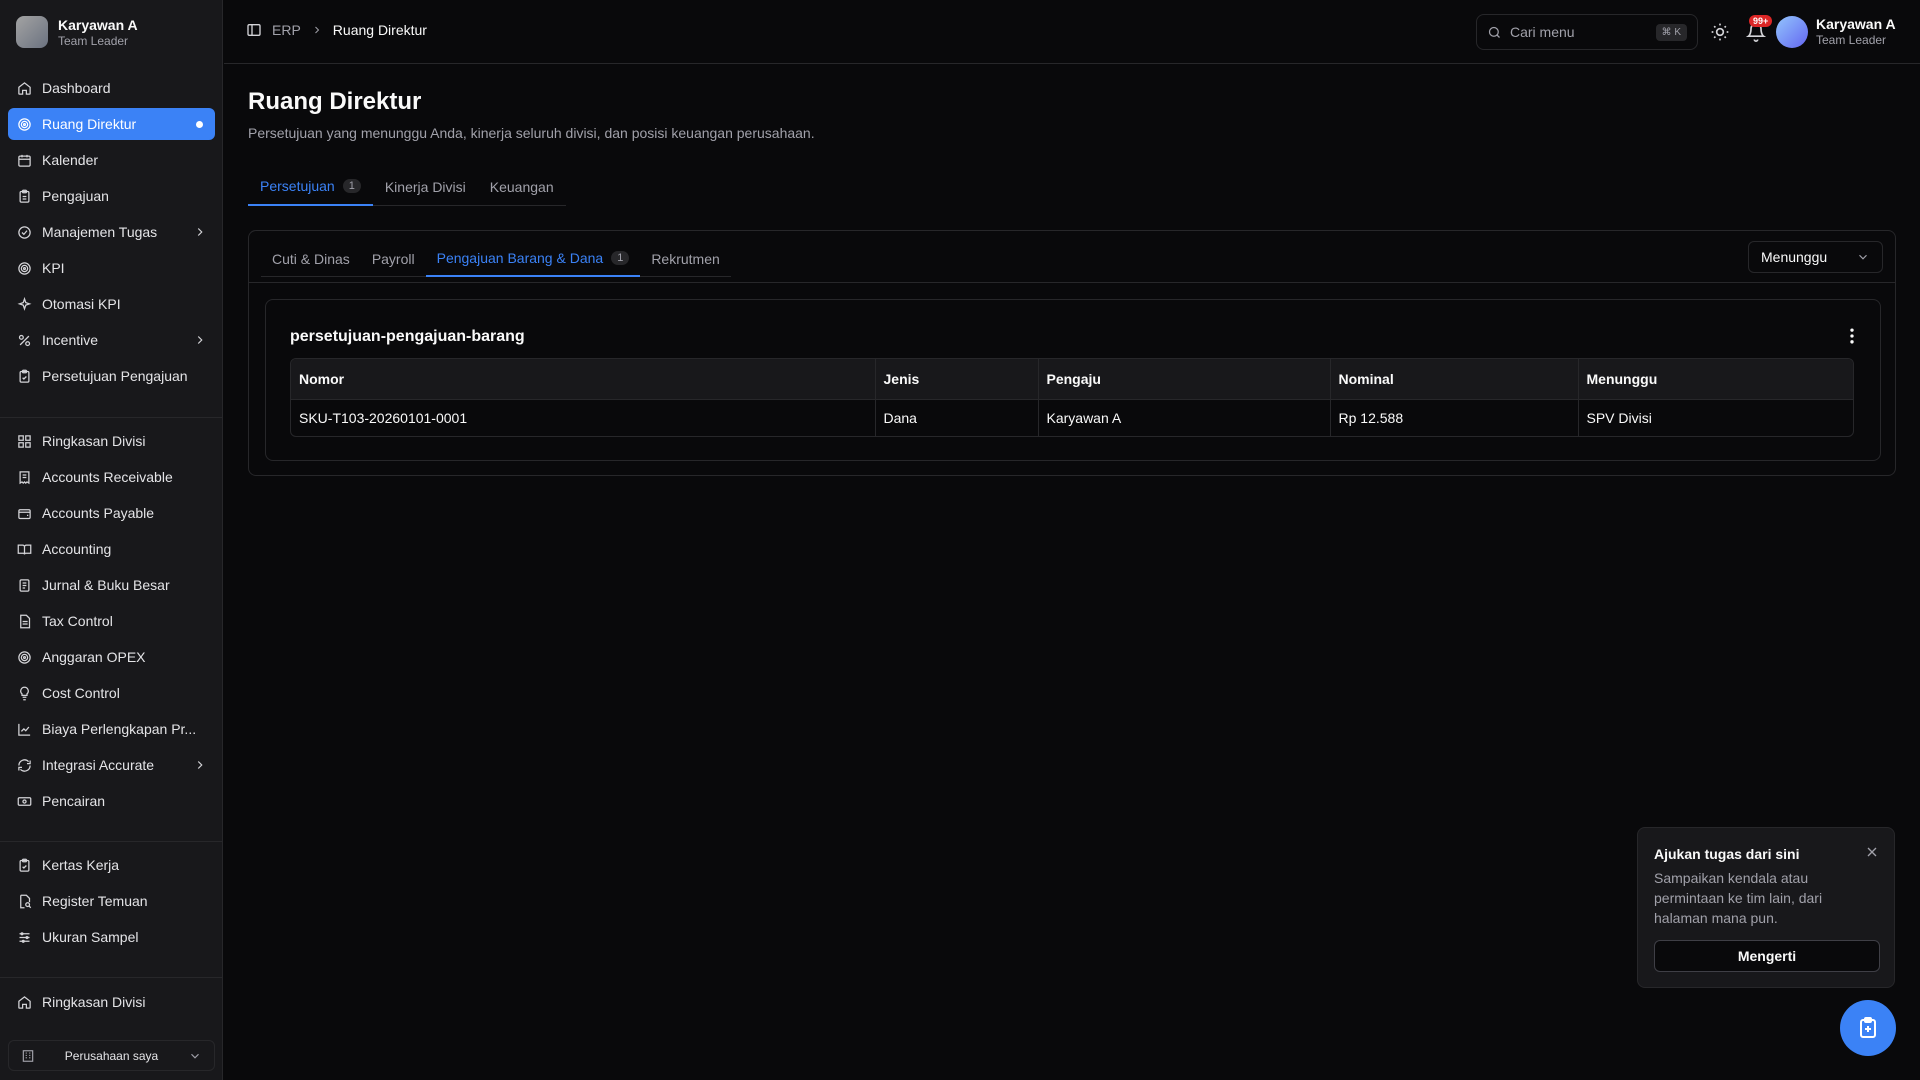 The image size is (1920, 1080). Describe the element at coordinates (1715, 379) in the screenshot. I see `column-header-menunggu: Menunggu` at that location.